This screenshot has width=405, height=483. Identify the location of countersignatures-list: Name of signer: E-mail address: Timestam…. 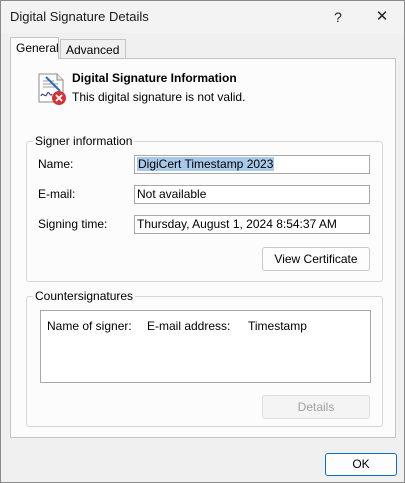
(205, 346).